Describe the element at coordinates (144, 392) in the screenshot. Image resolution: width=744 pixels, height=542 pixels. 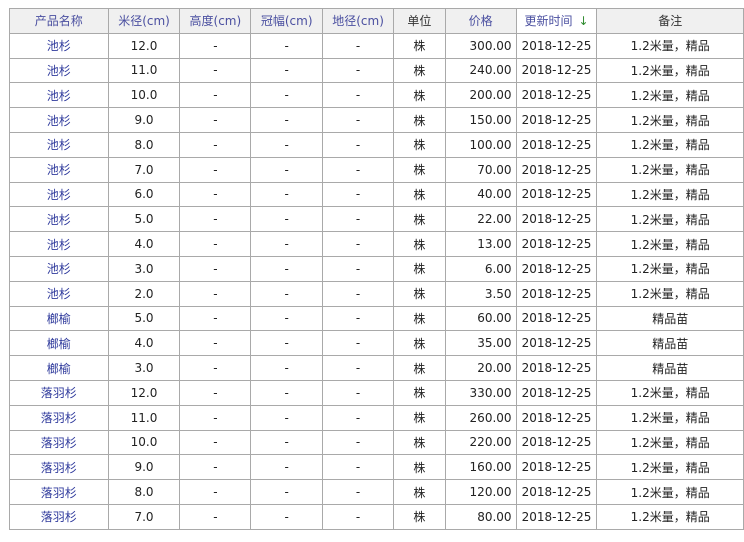
I see `cell-diameter: 12.0` at that location.